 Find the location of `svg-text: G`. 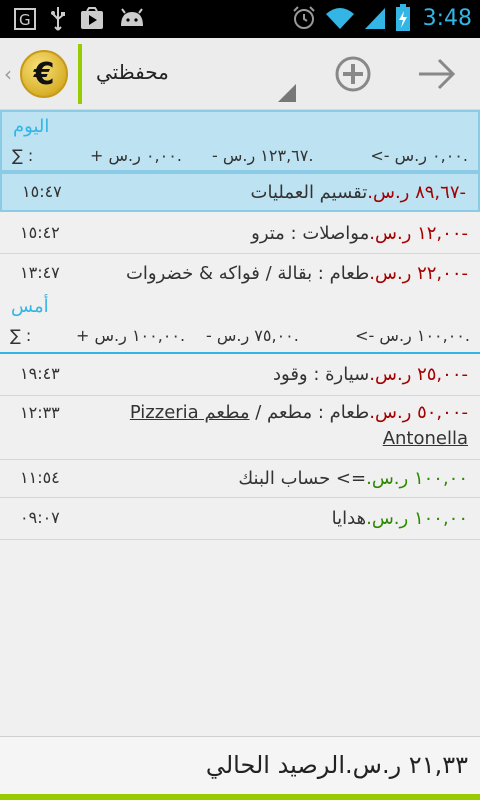

svg-text: G is located at coordinates (25, 20).